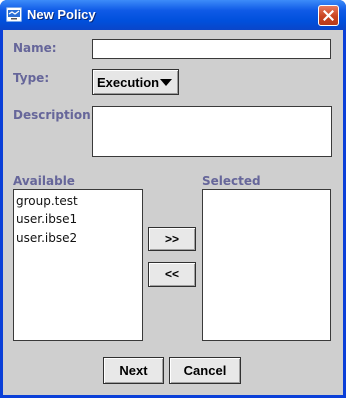 The height and width of the screenshot is (398, 346). What do you see at coordinates (211, 49) in the screenshot?
I see `name-input` at bounding box center [211, 49].